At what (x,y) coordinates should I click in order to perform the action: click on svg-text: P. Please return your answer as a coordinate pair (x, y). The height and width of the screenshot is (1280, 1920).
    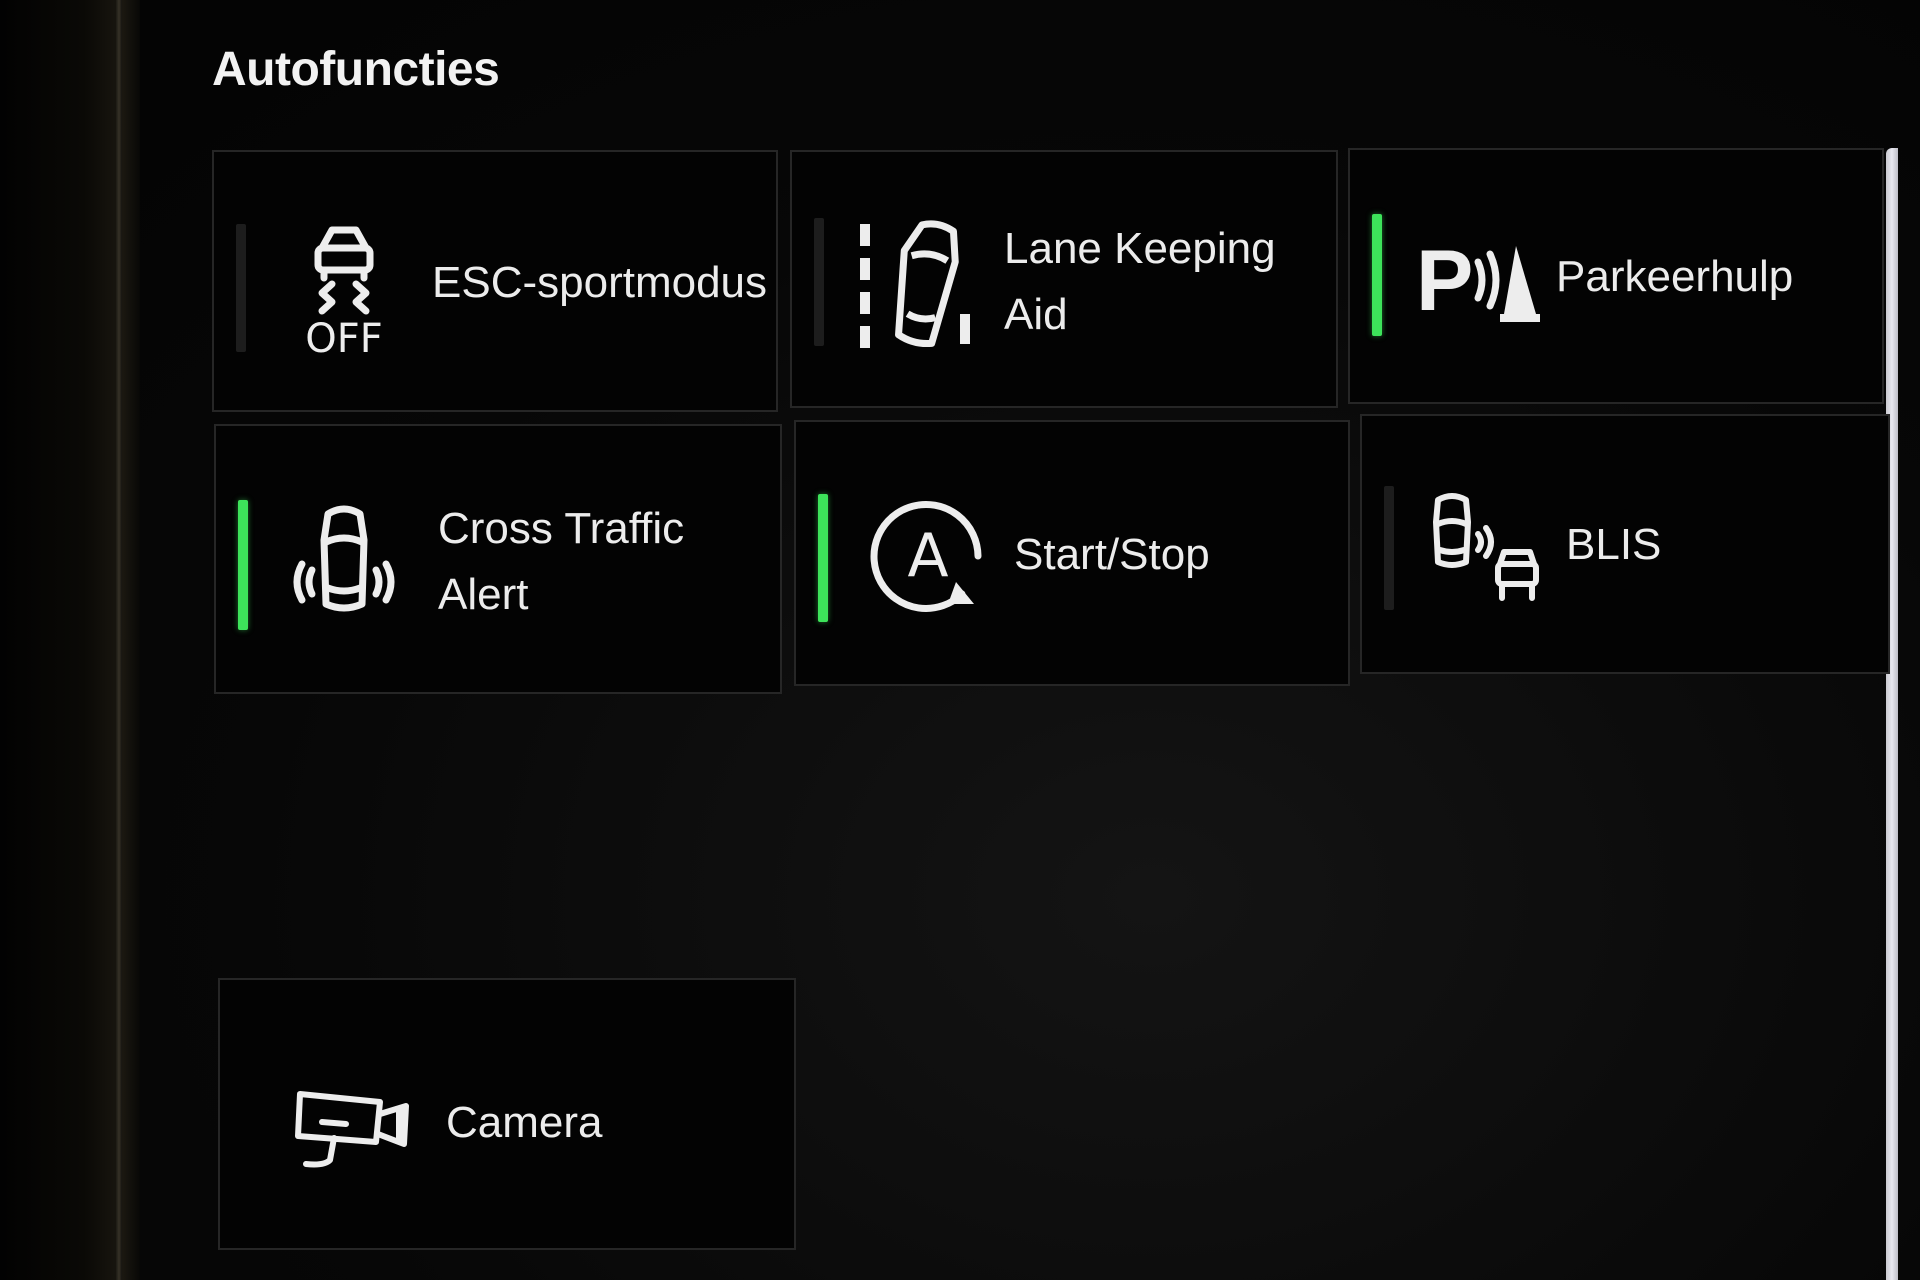
    Looking at the image, I should click on (1444, 281).